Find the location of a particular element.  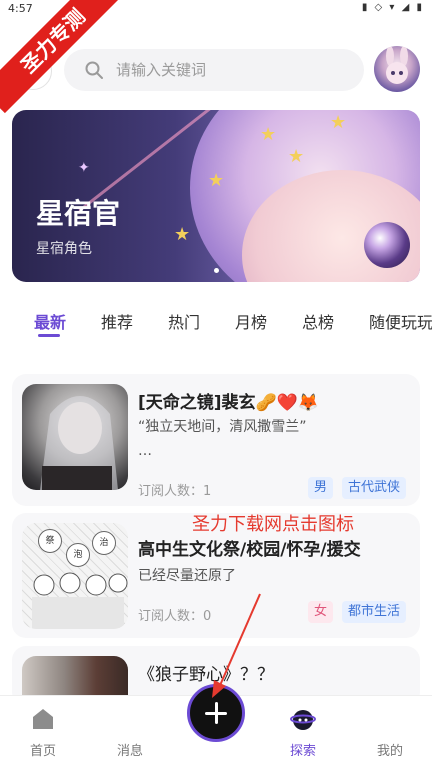

sparkle-icon: ✦ is located at coordinates (84, 168).